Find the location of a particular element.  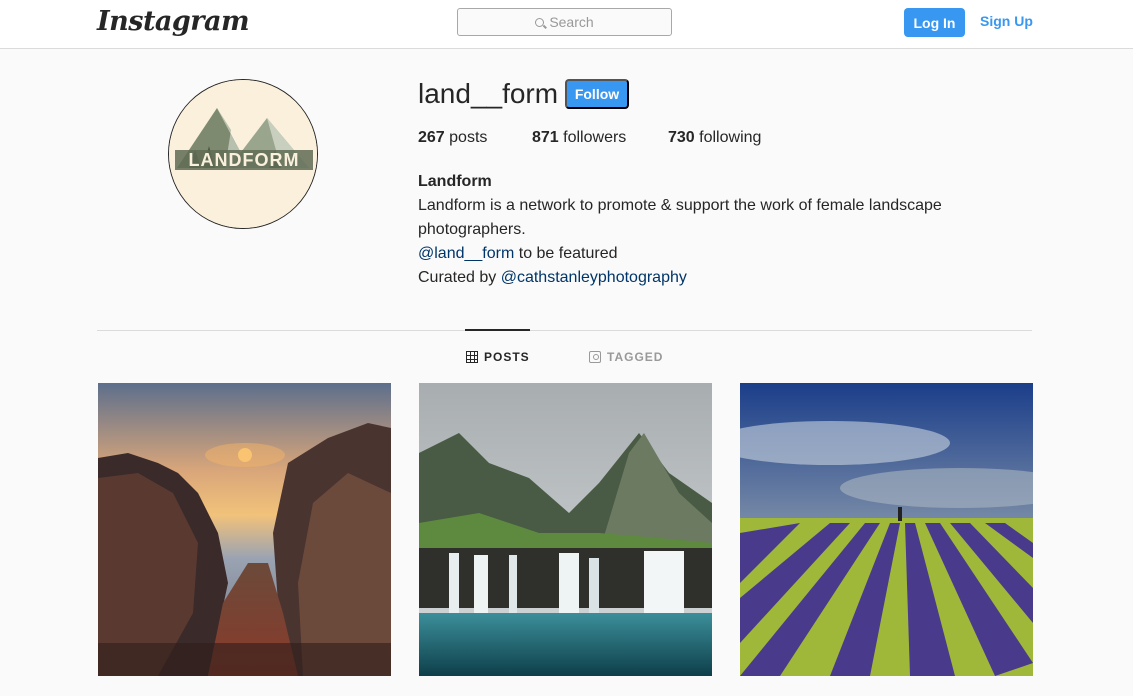

land-form-mention-link: @land__form is located at coordinates (466, 253).